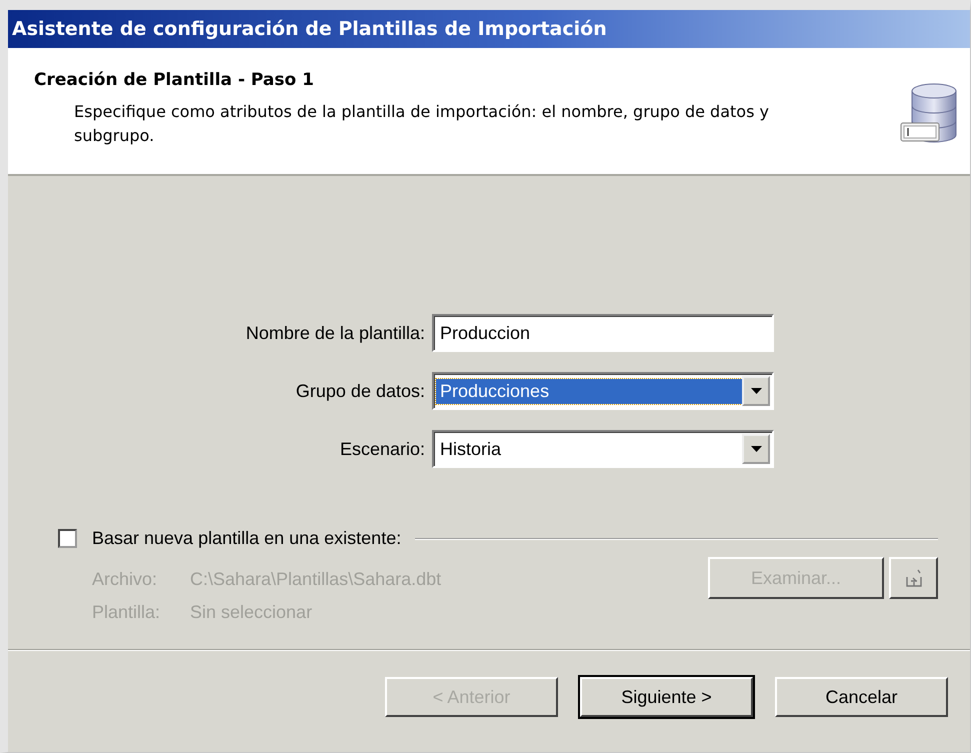 This screenshot has height=753, width=971. Describe the element at coordinates (666, 697) in the screenshot. I see `wizard-button: Siguiente >` at that location.